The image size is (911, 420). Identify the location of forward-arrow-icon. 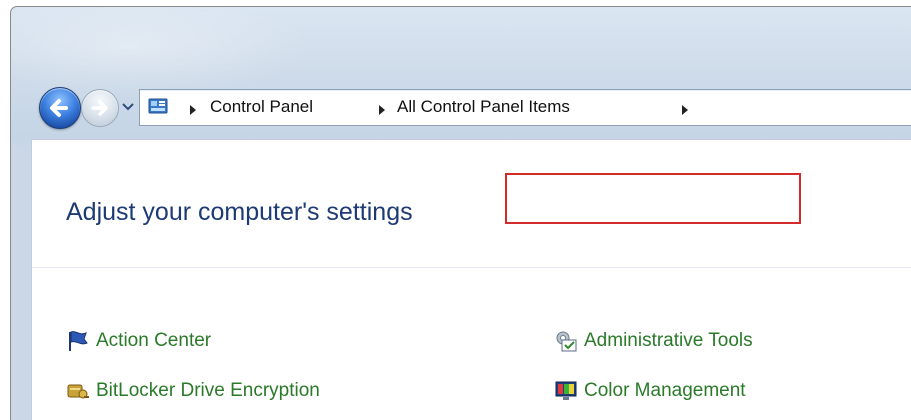
(99, 108).